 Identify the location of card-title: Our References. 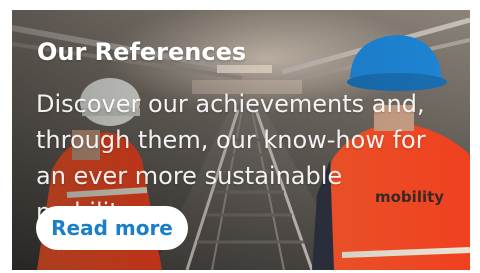
(142, 52).